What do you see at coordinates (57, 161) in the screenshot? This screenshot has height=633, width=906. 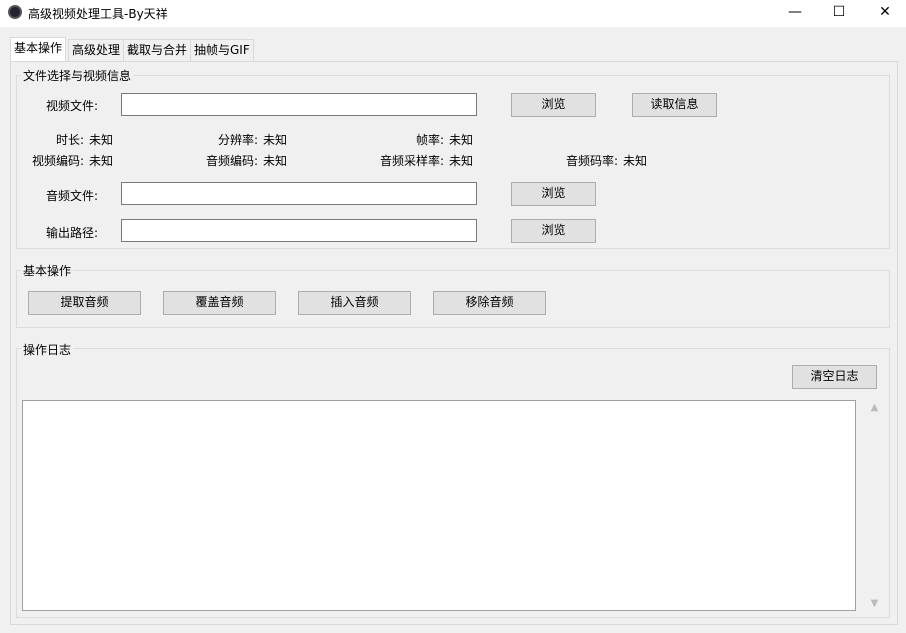 I see `vcodec-label: 视频编码:` at bounding box center [57, 161].